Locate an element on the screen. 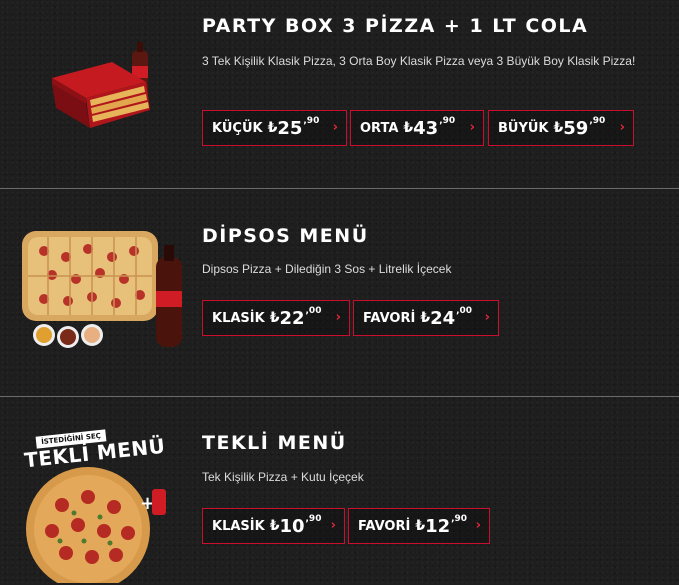  item-title: PARTY BOX 3 PİZZA + 1 LT COLA is located at coordinates (395, 26).